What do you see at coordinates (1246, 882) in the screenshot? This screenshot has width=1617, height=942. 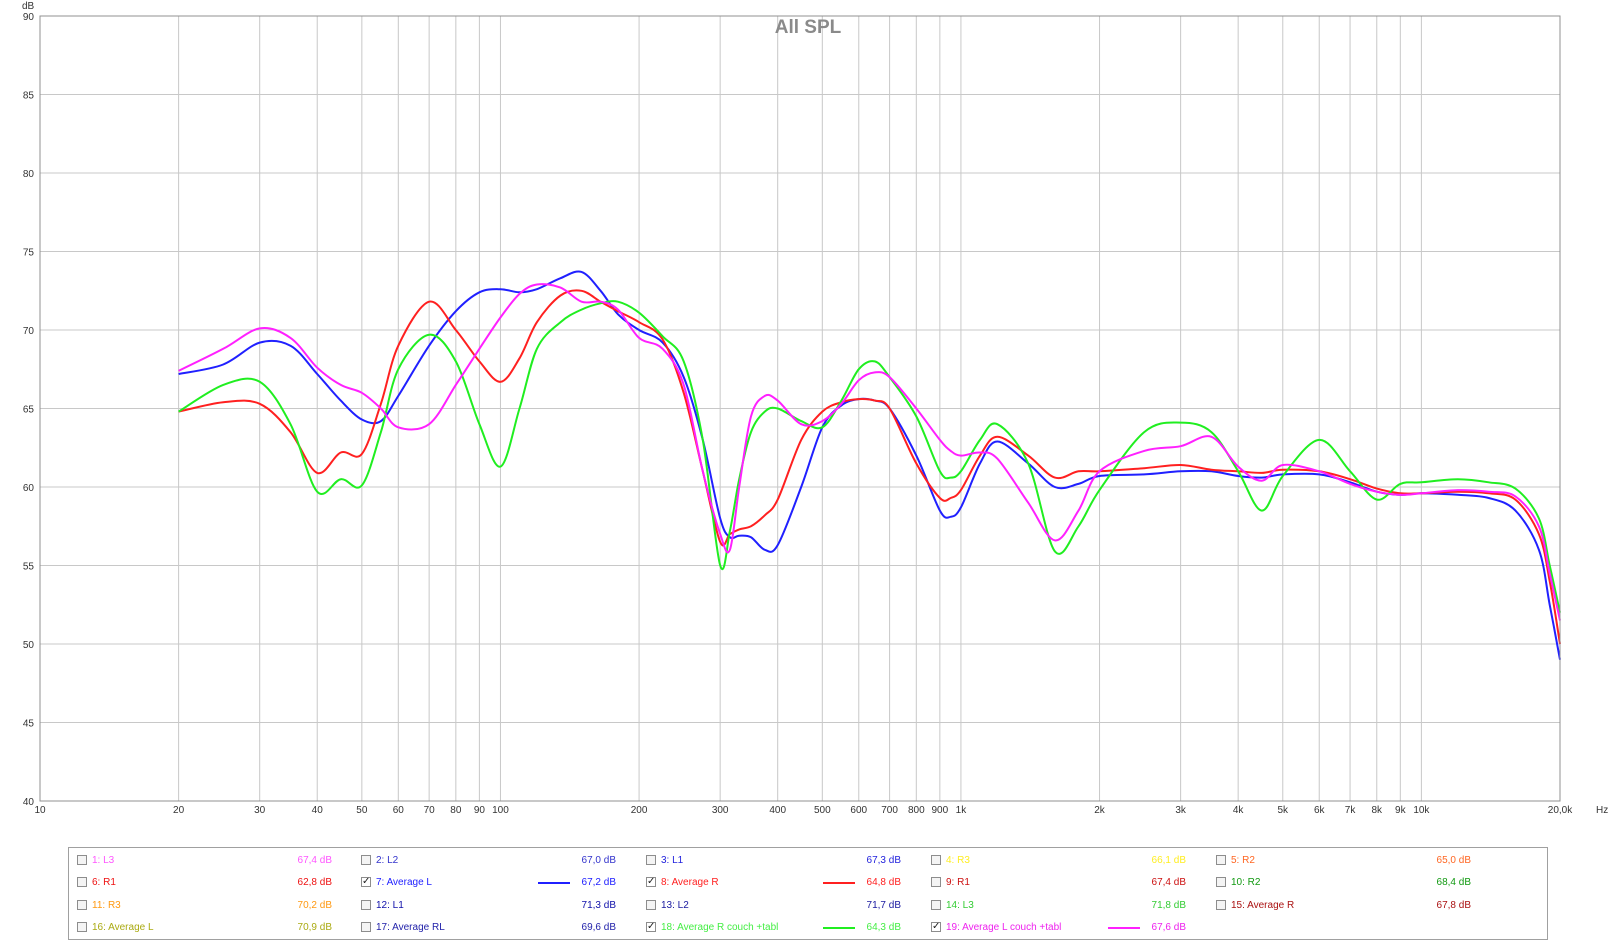 I see `legend-label: 10: R2` at bounding box center [1246, 882].